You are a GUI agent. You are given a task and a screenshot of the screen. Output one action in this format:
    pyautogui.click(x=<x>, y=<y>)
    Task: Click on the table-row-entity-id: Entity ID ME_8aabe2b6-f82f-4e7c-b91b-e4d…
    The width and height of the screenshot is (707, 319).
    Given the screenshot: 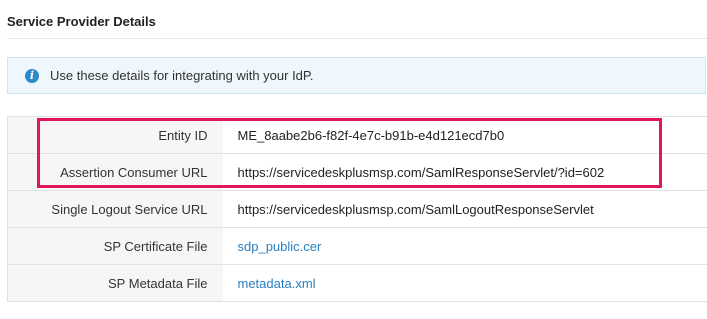 What is the action you would take?
    pyautogui.click(x=357, y=135)
    